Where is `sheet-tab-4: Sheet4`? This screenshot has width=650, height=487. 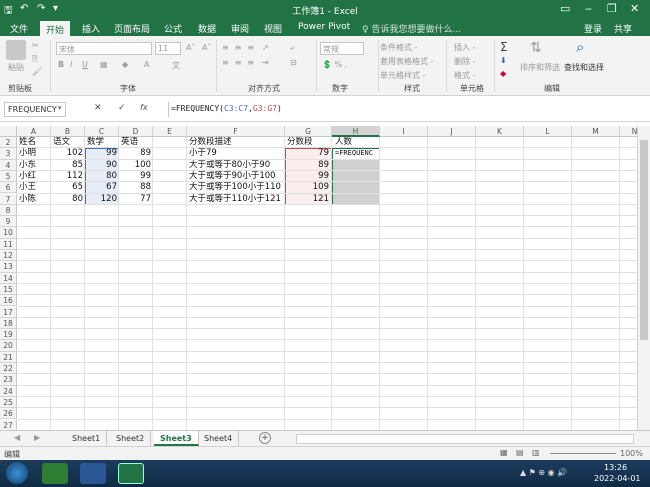 sheet-tab-4: Sheet4 is located at coordinates (219, 438).